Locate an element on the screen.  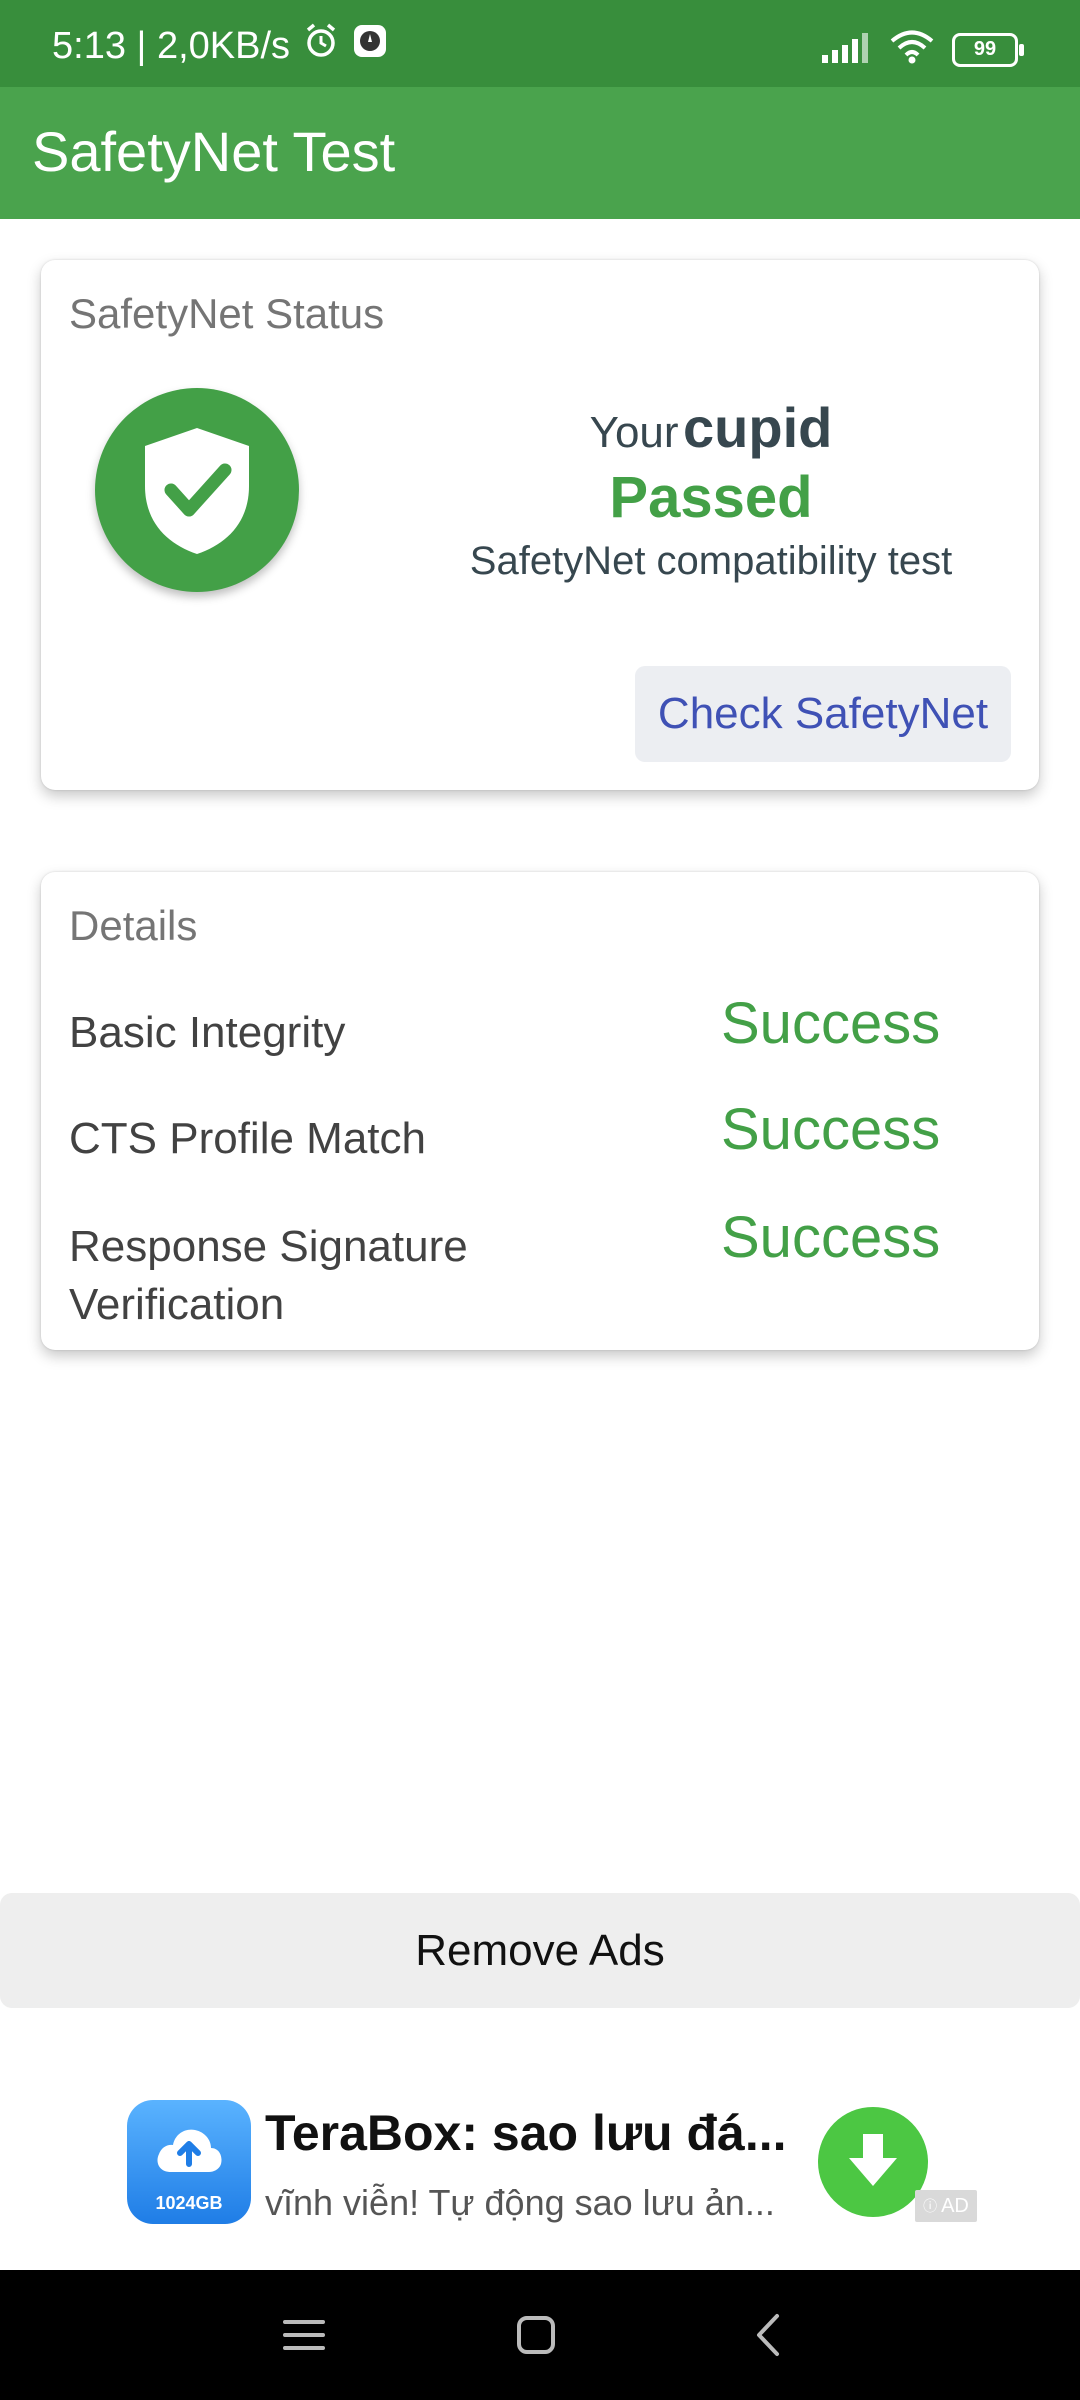
back-icon is located at coordinates (770, 2335).